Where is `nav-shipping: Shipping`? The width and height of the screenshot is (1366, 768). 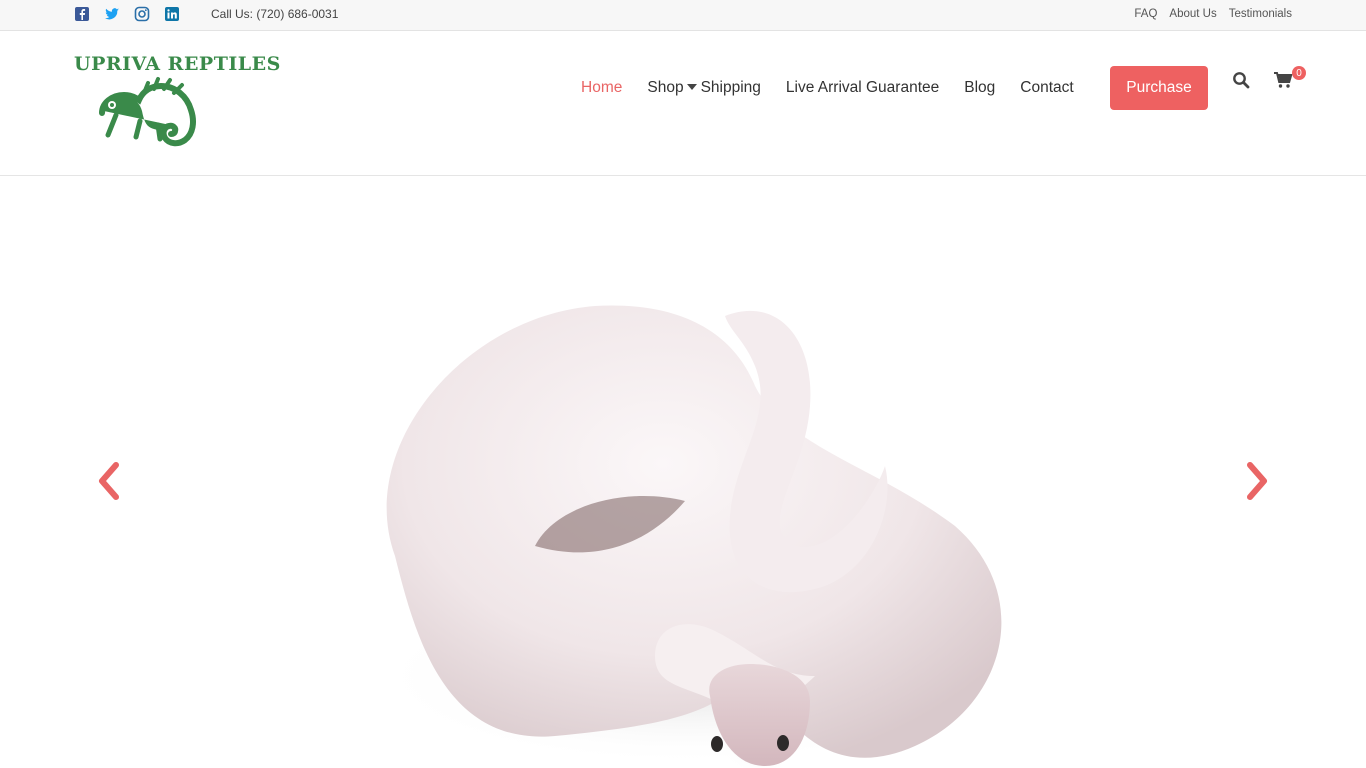
nav-shipping: Shipping is located at coordinates (731, 88).